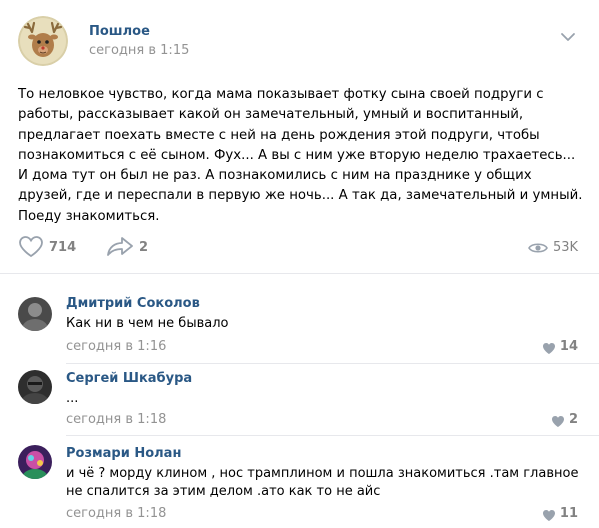  I want to click on comment-like-button: 14, so click(560, 346).